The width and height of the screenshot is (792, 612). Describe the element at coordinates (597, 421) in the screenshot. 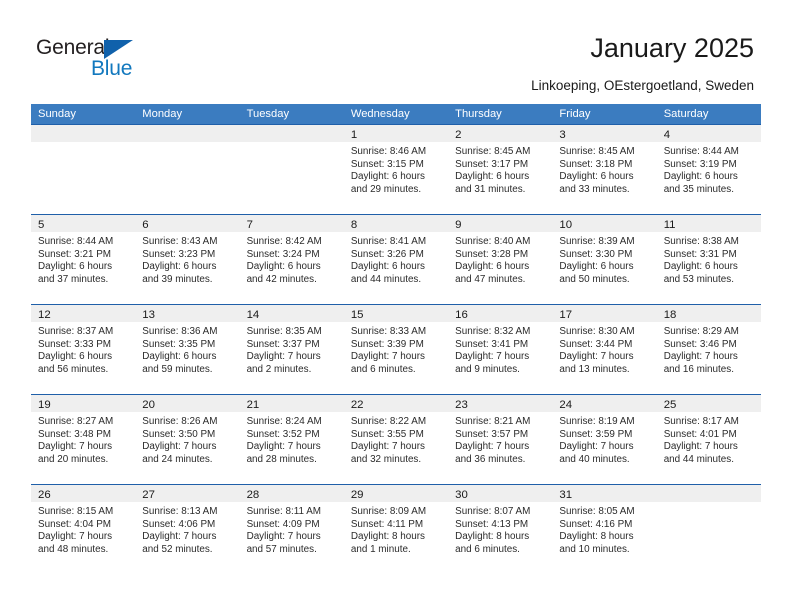

I see `sunrise-text: Sunrise: 8:19 AM` at that location.